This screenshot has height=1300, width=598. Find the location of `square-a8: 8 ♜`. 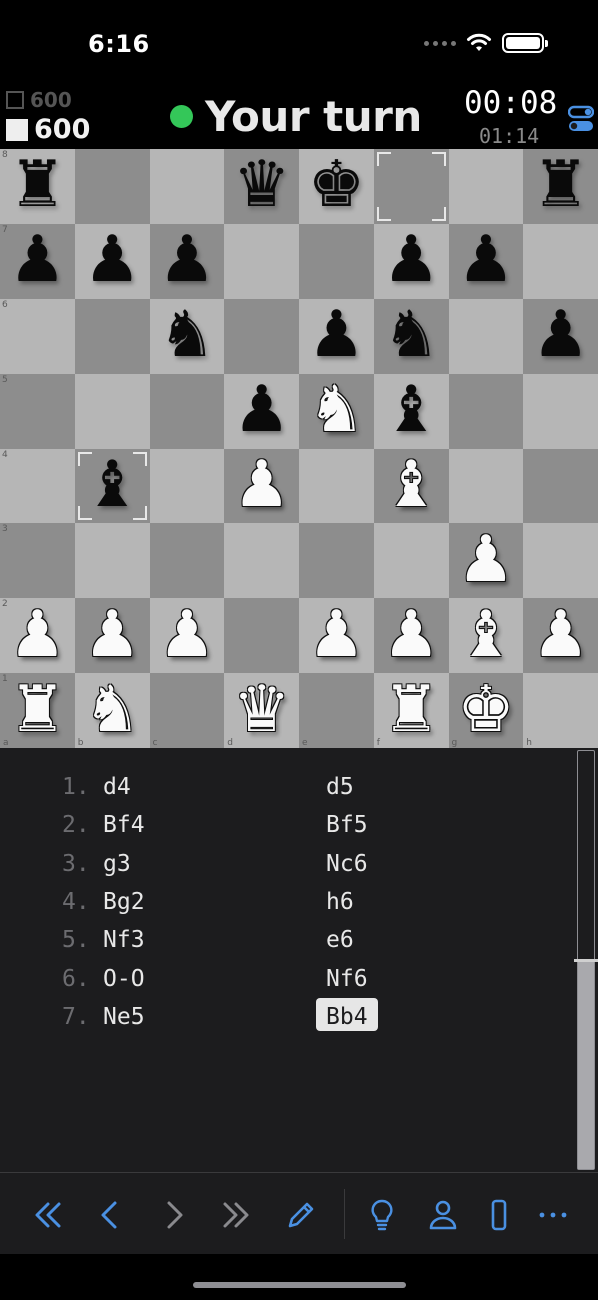

square-a8: 8 ♜ is located at coordinates (37, 186).